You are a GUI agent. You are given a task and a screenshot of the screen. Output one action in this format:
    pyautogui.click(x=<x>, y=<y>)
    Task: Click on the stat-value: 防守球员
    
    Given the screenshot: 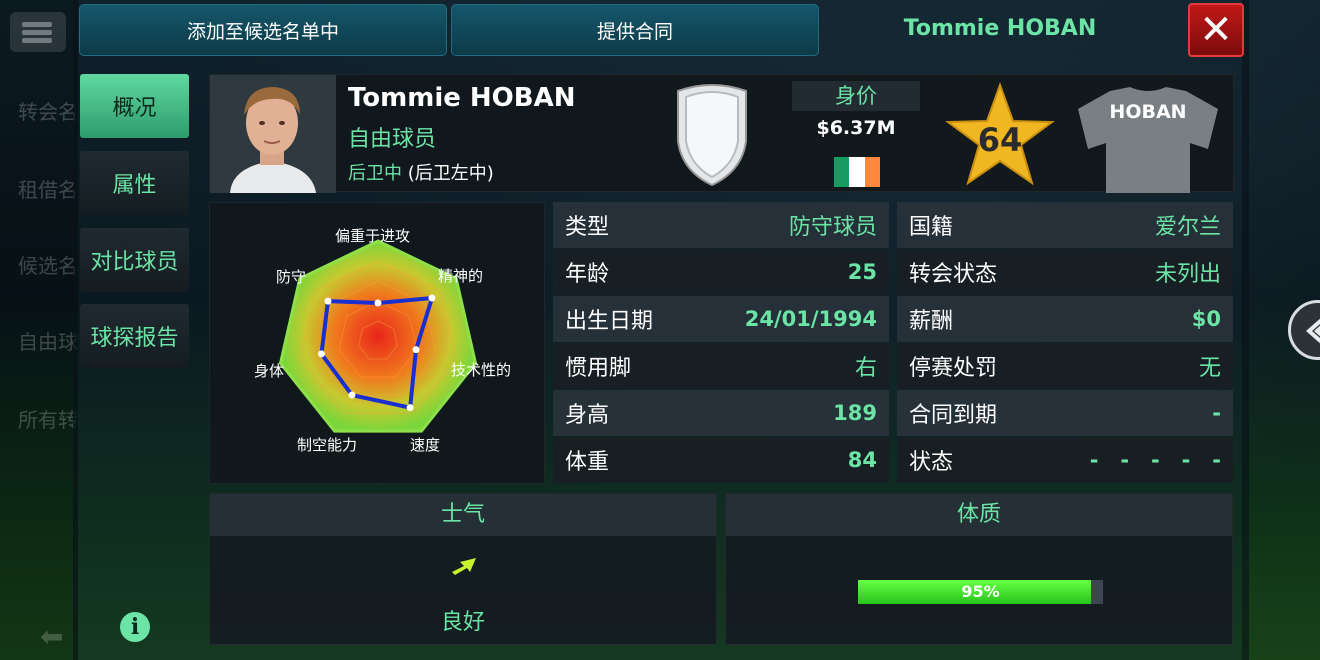 What is the action you would take?
    pyautogui.click(x=832, y=227)
    